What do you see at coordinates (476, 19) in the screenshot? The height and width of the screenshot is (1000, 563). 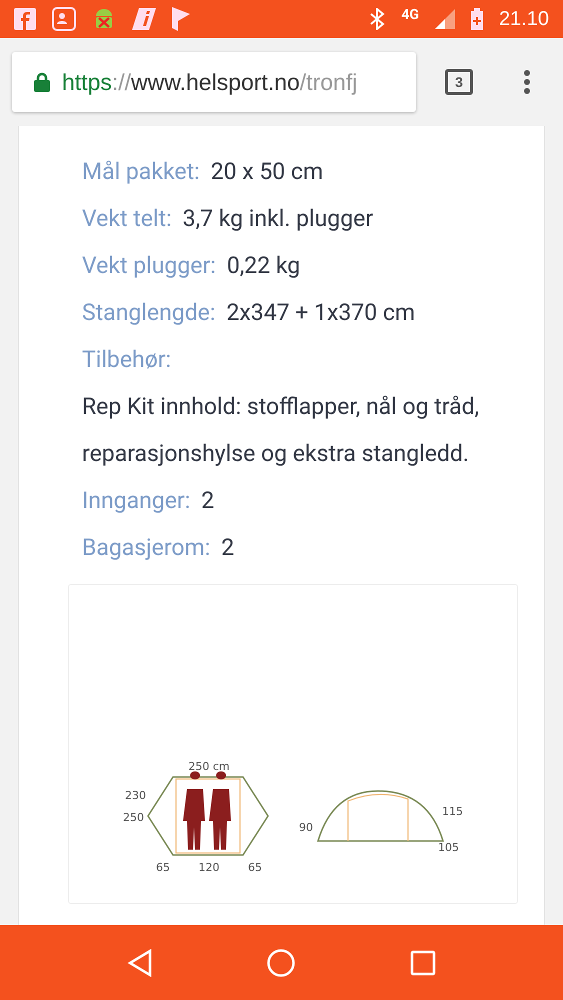 I see `battery-icon` at bounding box center [476, 19].